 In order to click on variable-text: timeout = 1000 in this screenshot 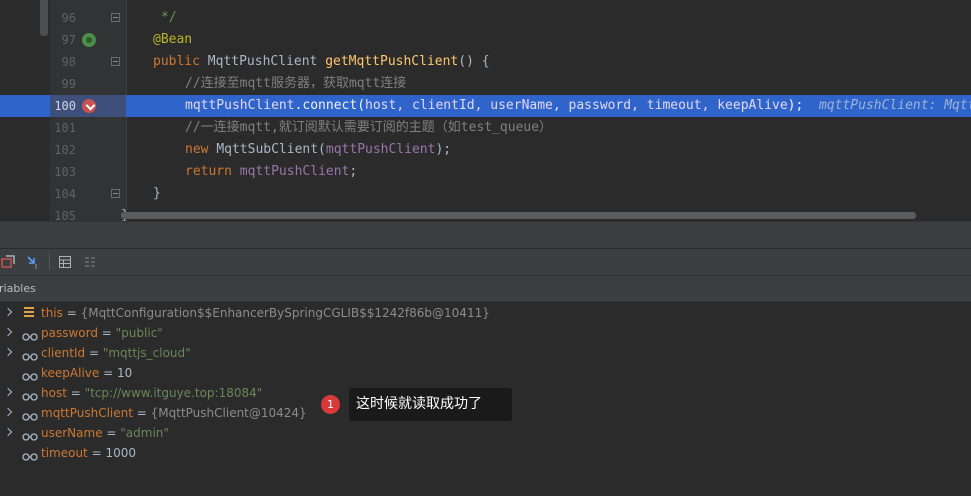, I will do `click(88, 453)`.